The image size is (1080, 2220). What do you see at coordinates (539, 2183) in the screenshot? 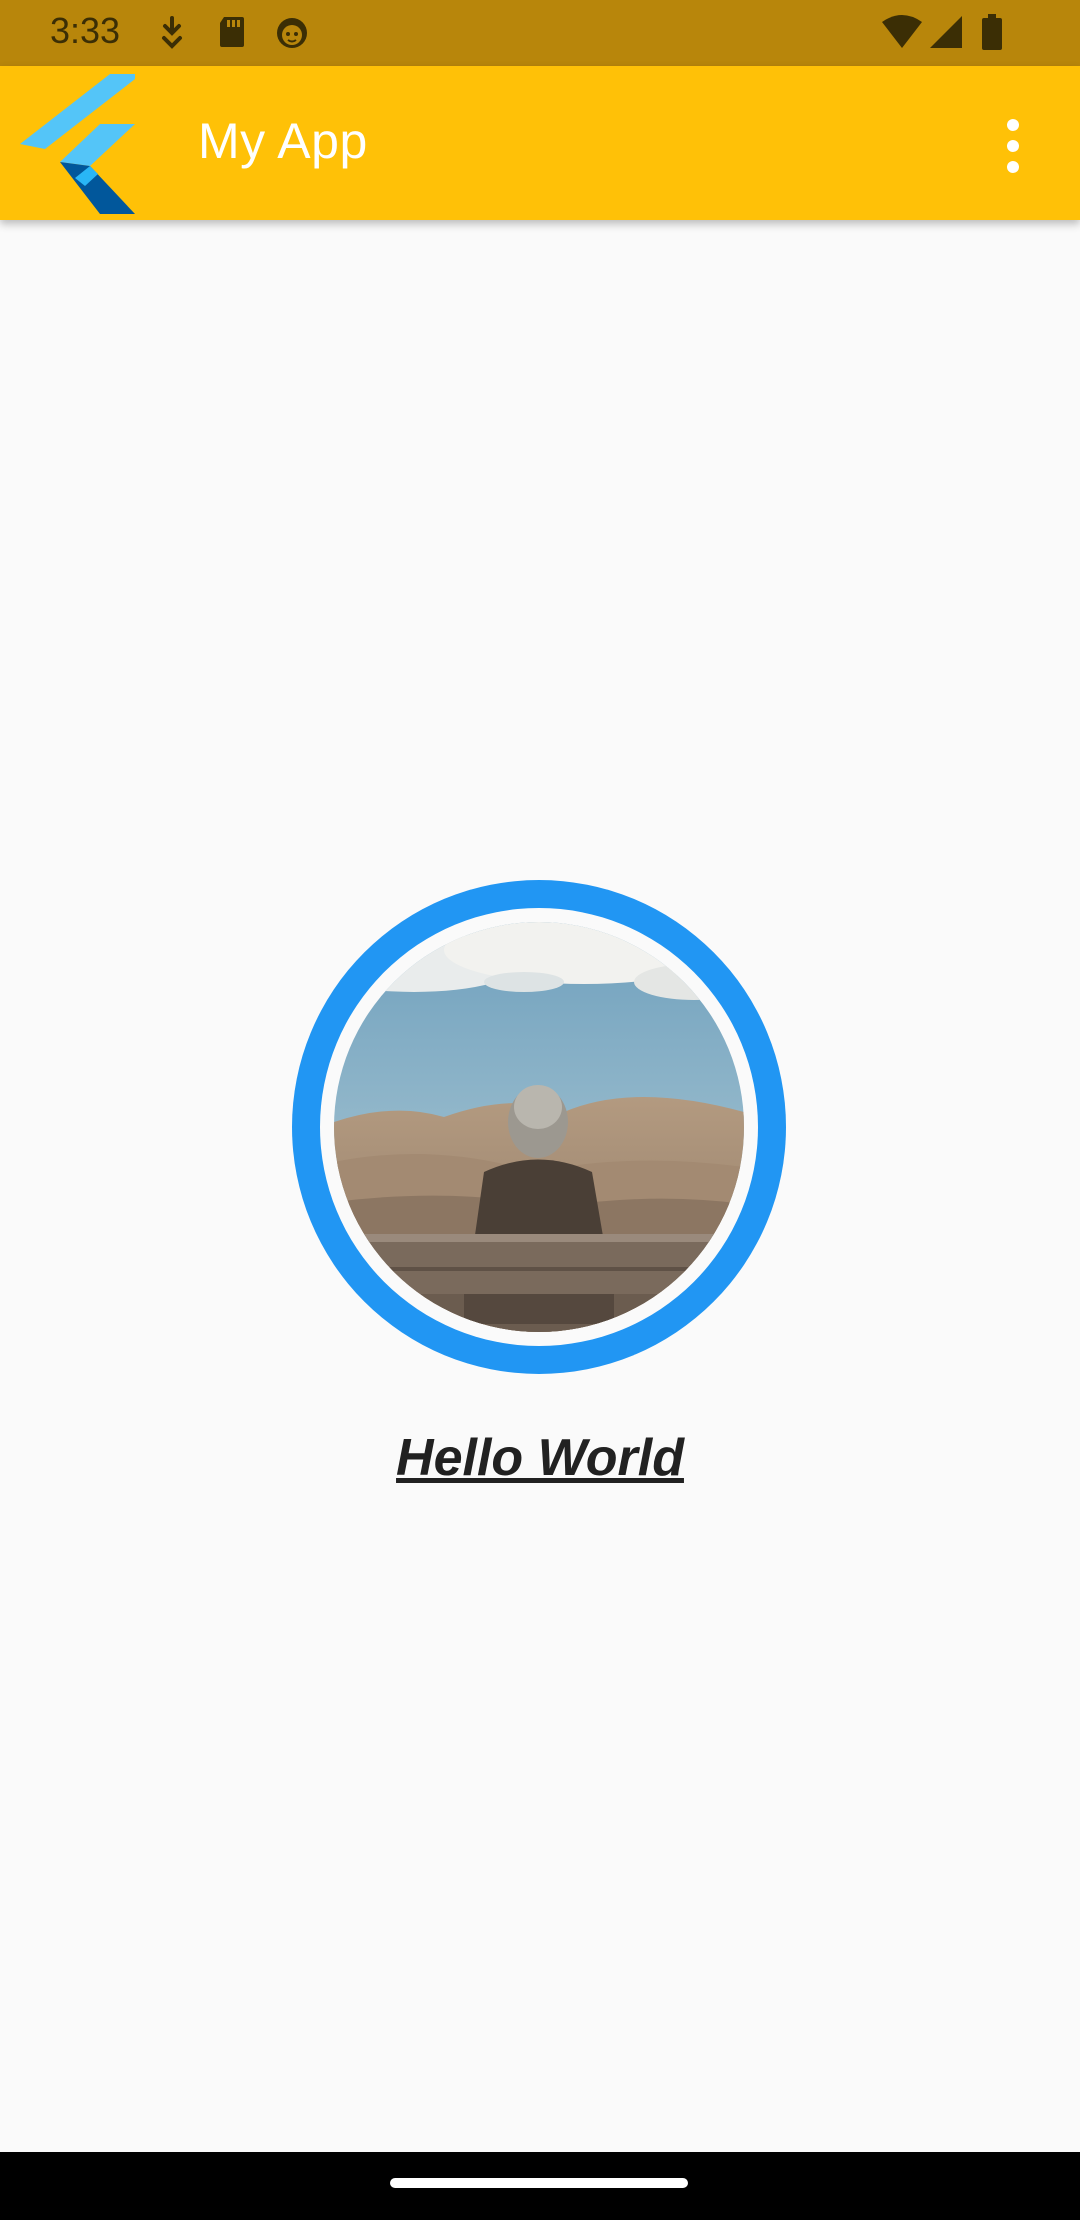
I see `home-indicator` at bounding box center [539, 2183].